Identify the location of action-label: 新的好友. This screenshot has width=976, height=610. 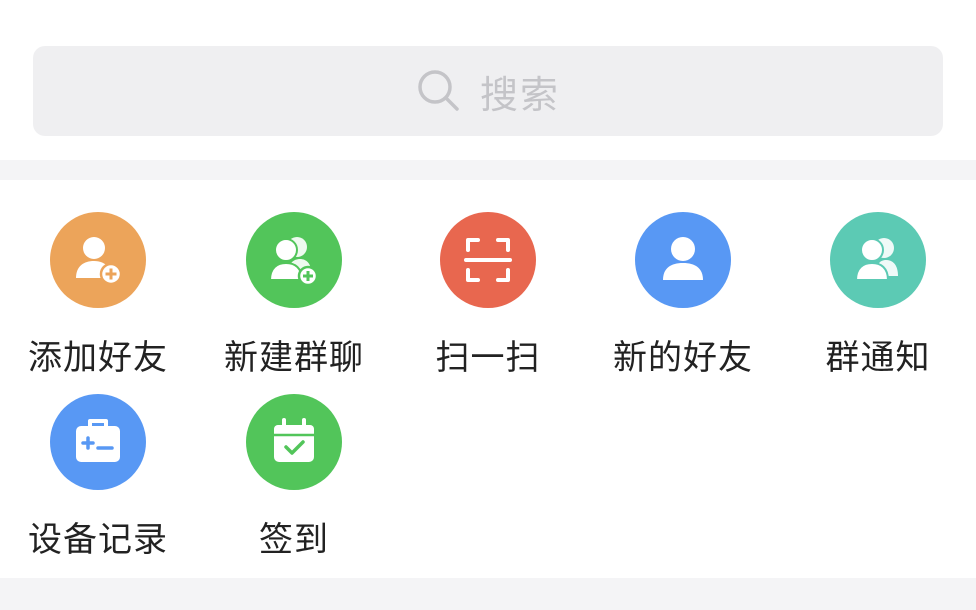
(683, 358).